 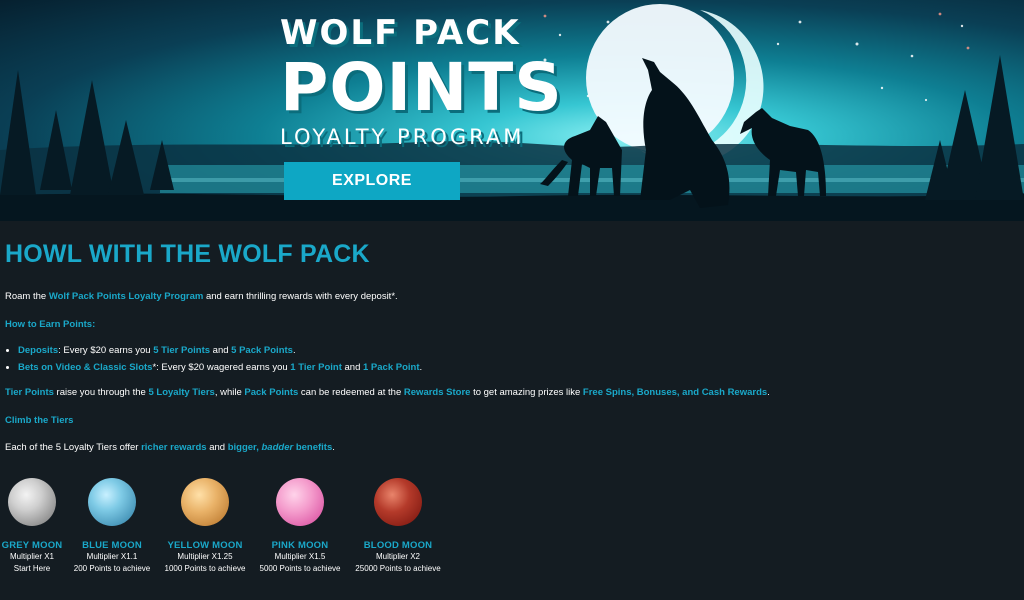 What do you see at coordinates (277, 447) in the screenshot?
I see `badder-term: badder` at bounding box center [277, 447].